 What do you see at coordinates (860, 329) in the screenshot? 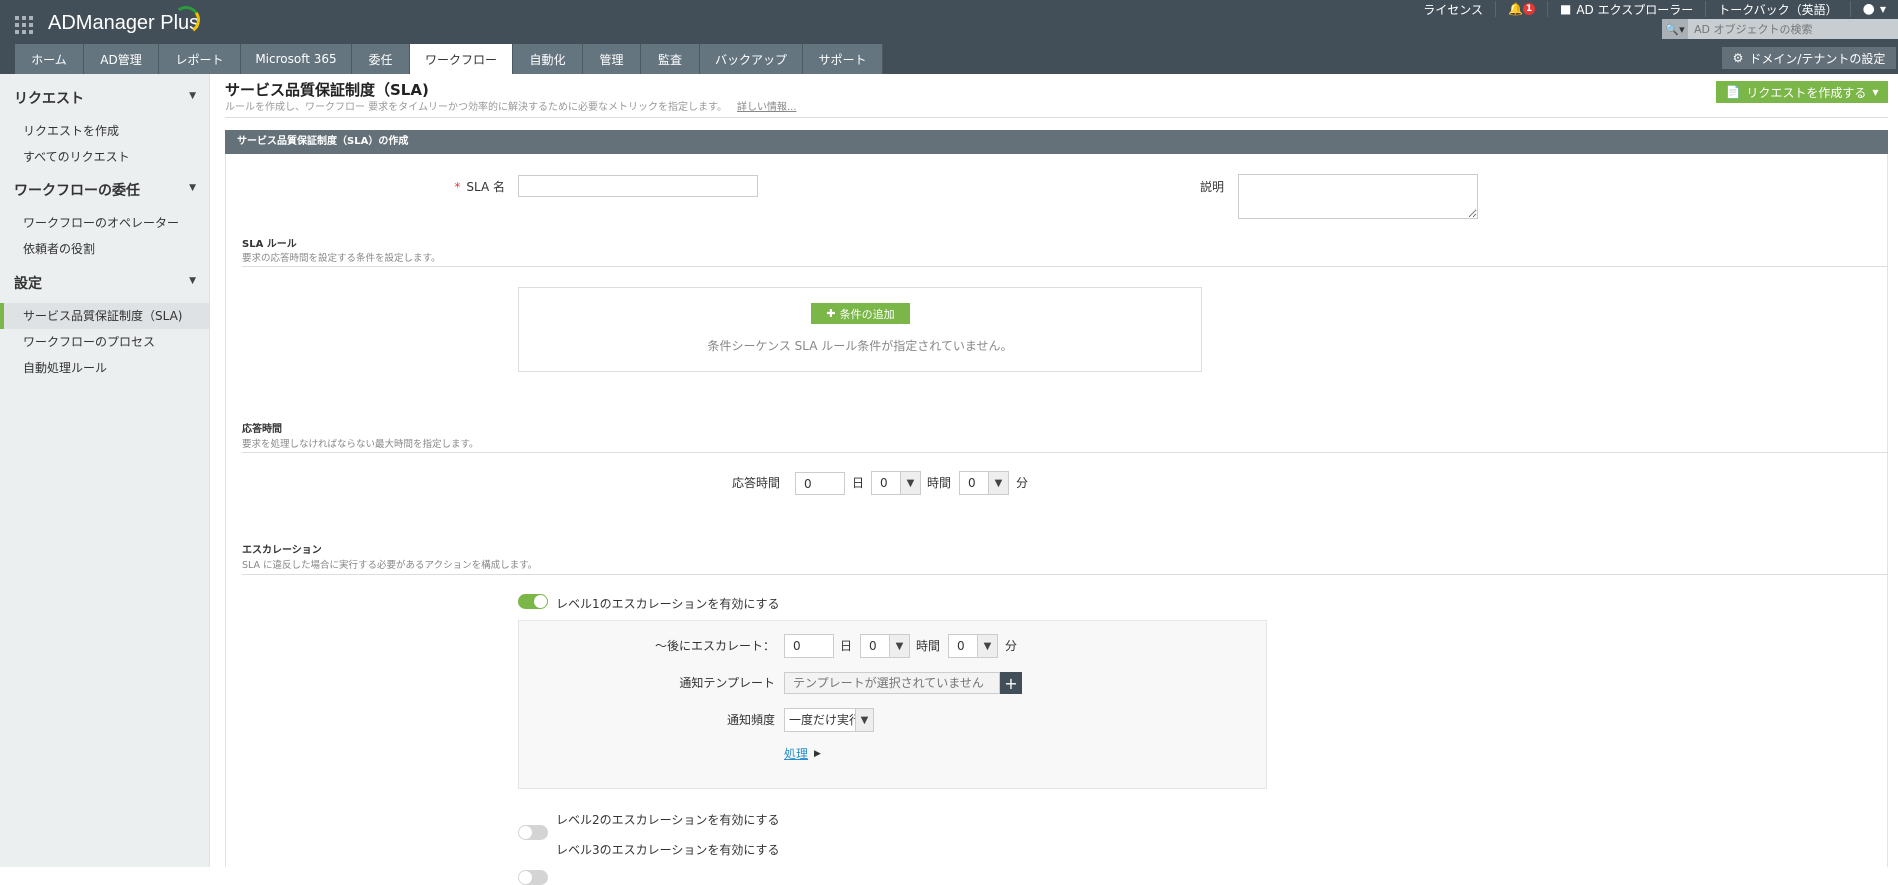
I see `conditions-box` at bounding box center [860, 329].